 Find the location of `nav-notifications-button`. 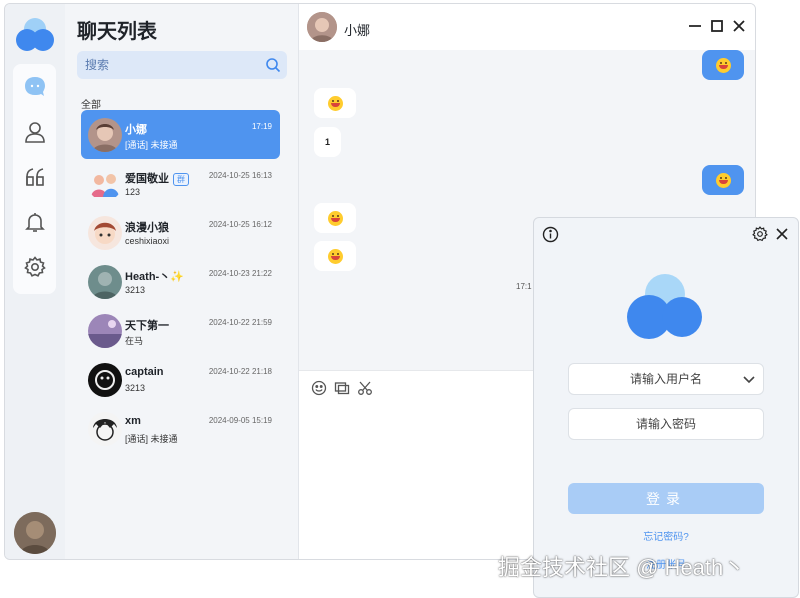

nav-notifications-button is located at coordinates (35, 222).